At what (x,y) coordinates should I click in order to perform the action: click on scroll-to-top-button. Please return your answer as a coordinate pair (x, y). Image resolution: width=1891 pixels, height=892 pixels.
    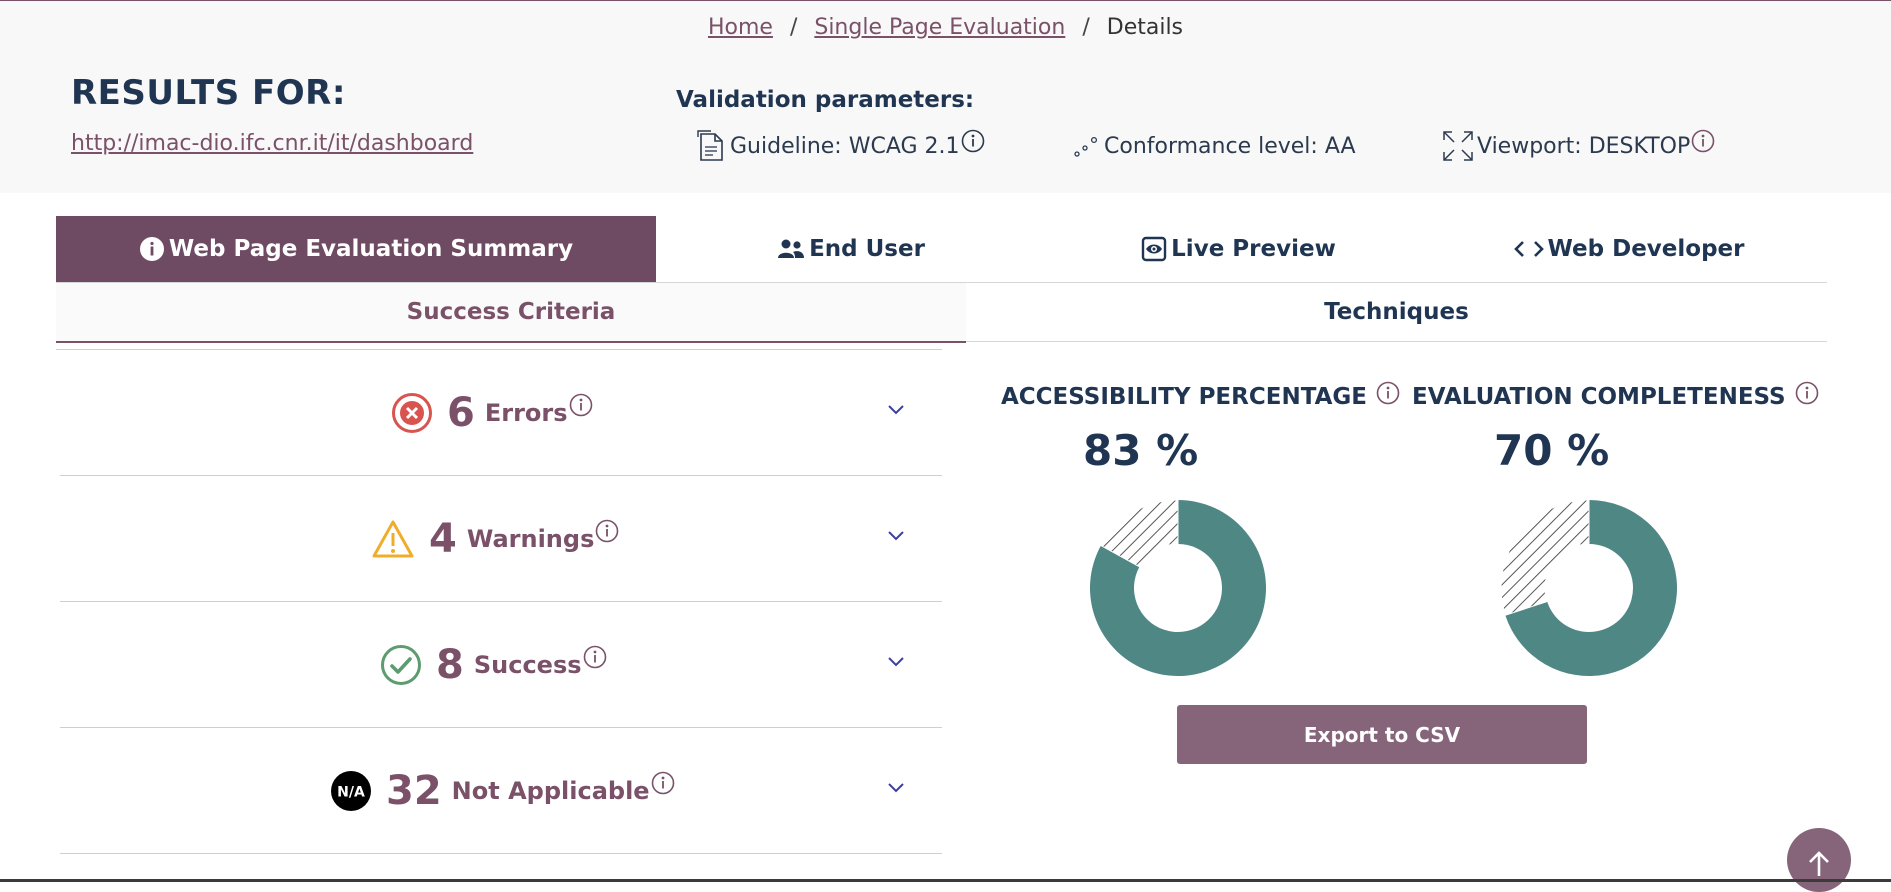
    Looking at the image, I should click on (1819, 860).